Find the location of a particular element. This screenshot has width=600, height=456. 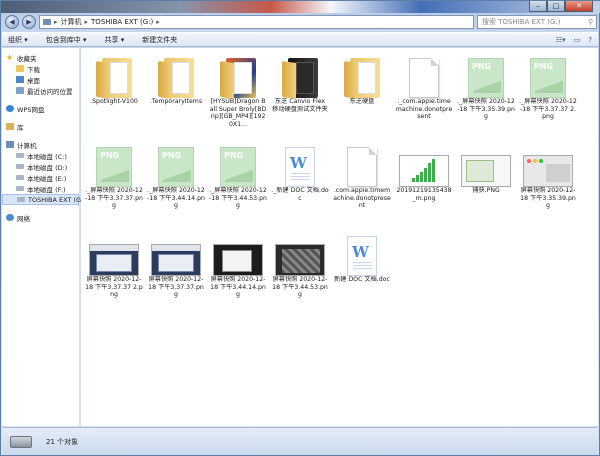

nav-label: 本地磁盘 (E:) is located at coordinates (47, 178).